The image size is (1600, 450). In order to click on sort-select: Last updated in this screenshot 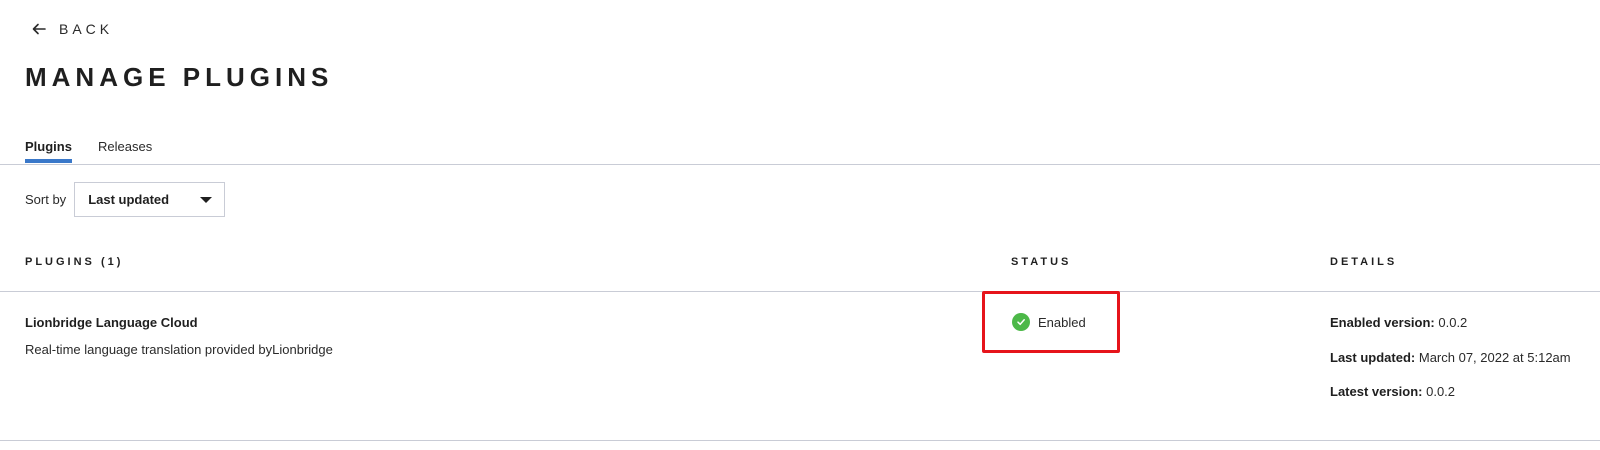, I will do `click(150, 199)`.